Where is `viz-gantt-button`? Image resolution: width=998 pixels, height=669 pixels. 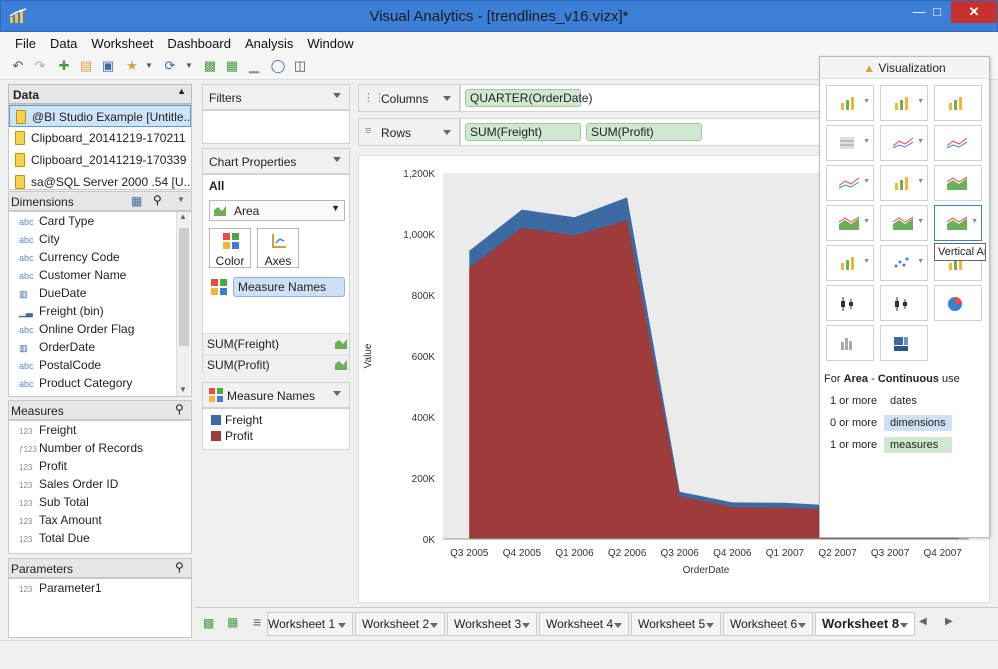
viz-gantt-button is located at coordinates (904, 303).